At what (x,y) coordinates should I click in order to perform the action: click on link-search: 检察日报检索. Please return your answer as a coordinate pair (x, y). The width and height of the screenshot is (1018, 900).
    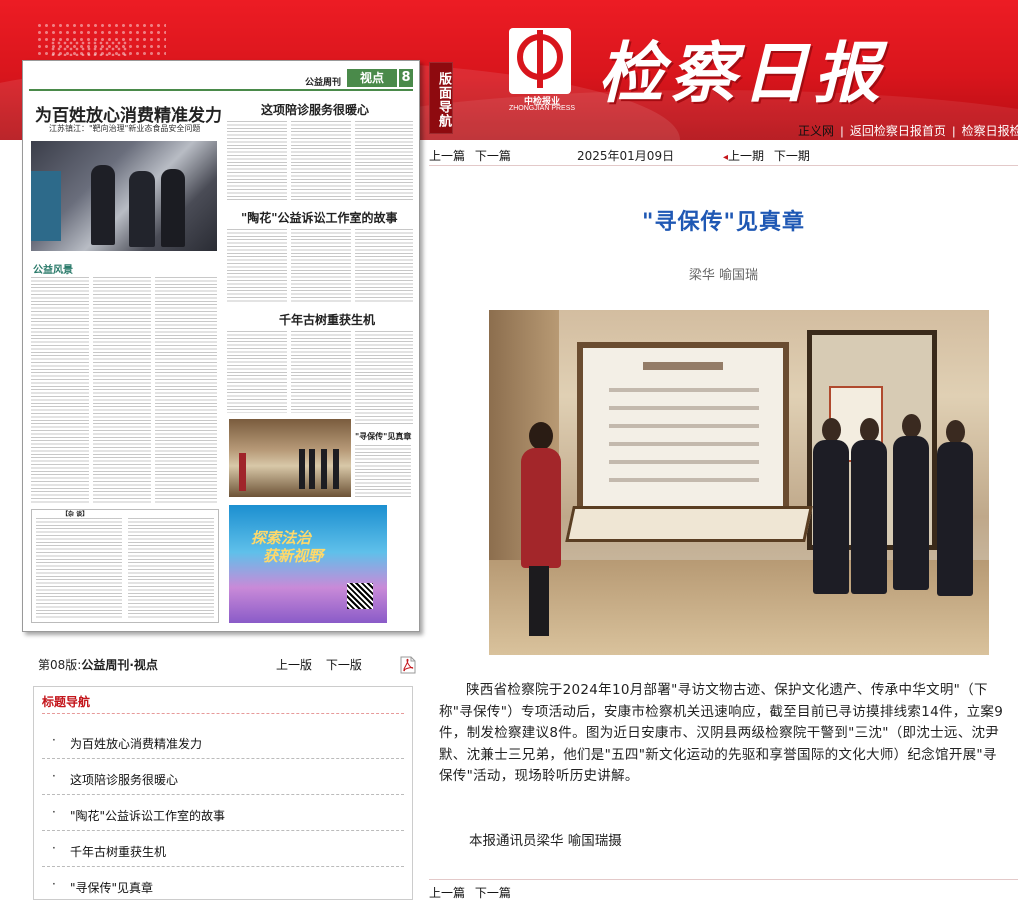
    Looking at the image, I should click on (990, 131).